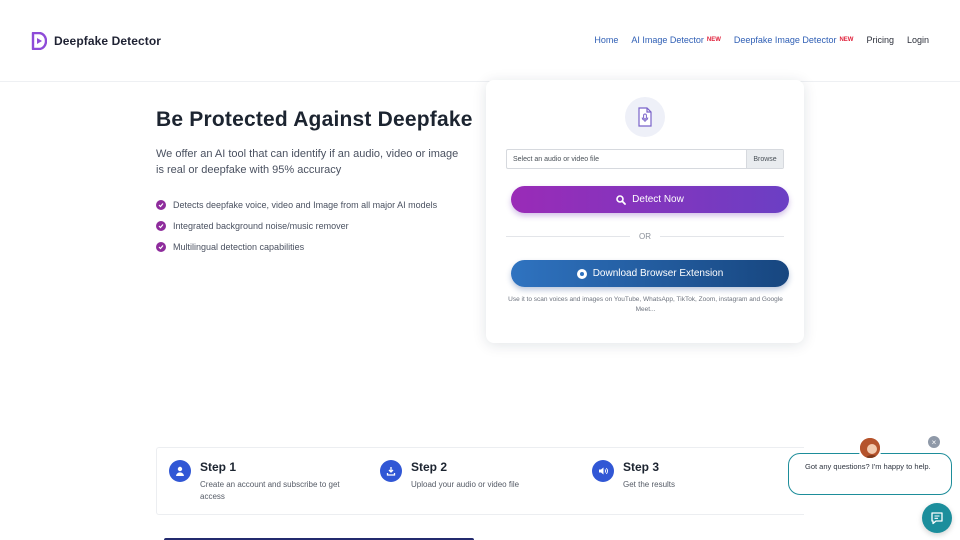 The image size is (960, 540). What do you see at coordinates (391, 471) in the screenshot?
I see `download-icon` at bounding box center [391, 471].